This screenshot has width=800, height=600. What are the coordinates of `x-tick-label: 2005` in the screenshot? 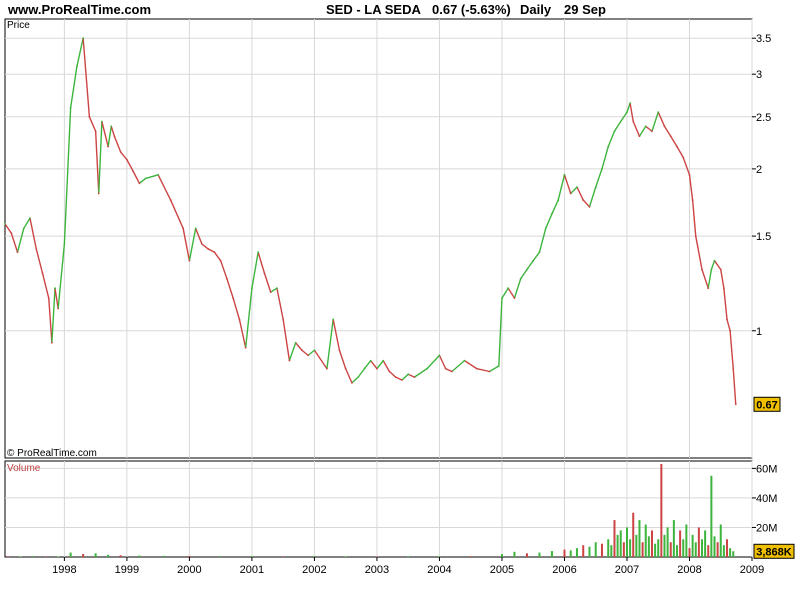 It's located at (502, 570).